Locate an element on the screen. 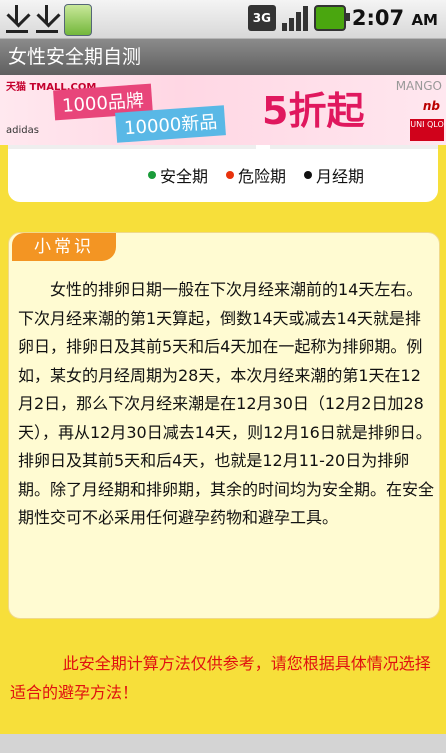 This screenshot has height=753, width=446. legend-item-period: 月经期 is located at coordinates (334, 175).